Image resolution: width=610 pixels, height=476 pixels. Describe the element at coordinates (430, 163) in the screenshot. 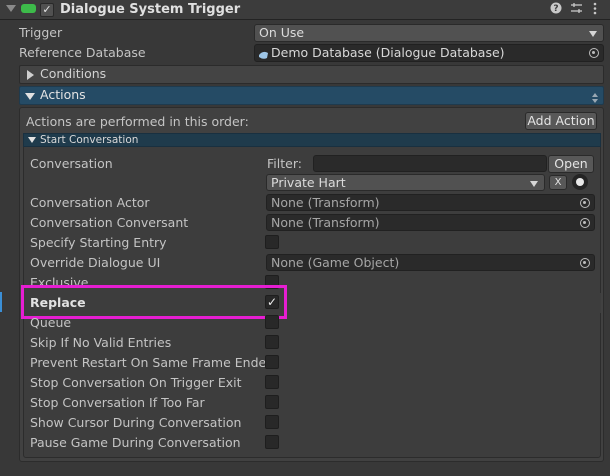

I see `filter-input` at that location.